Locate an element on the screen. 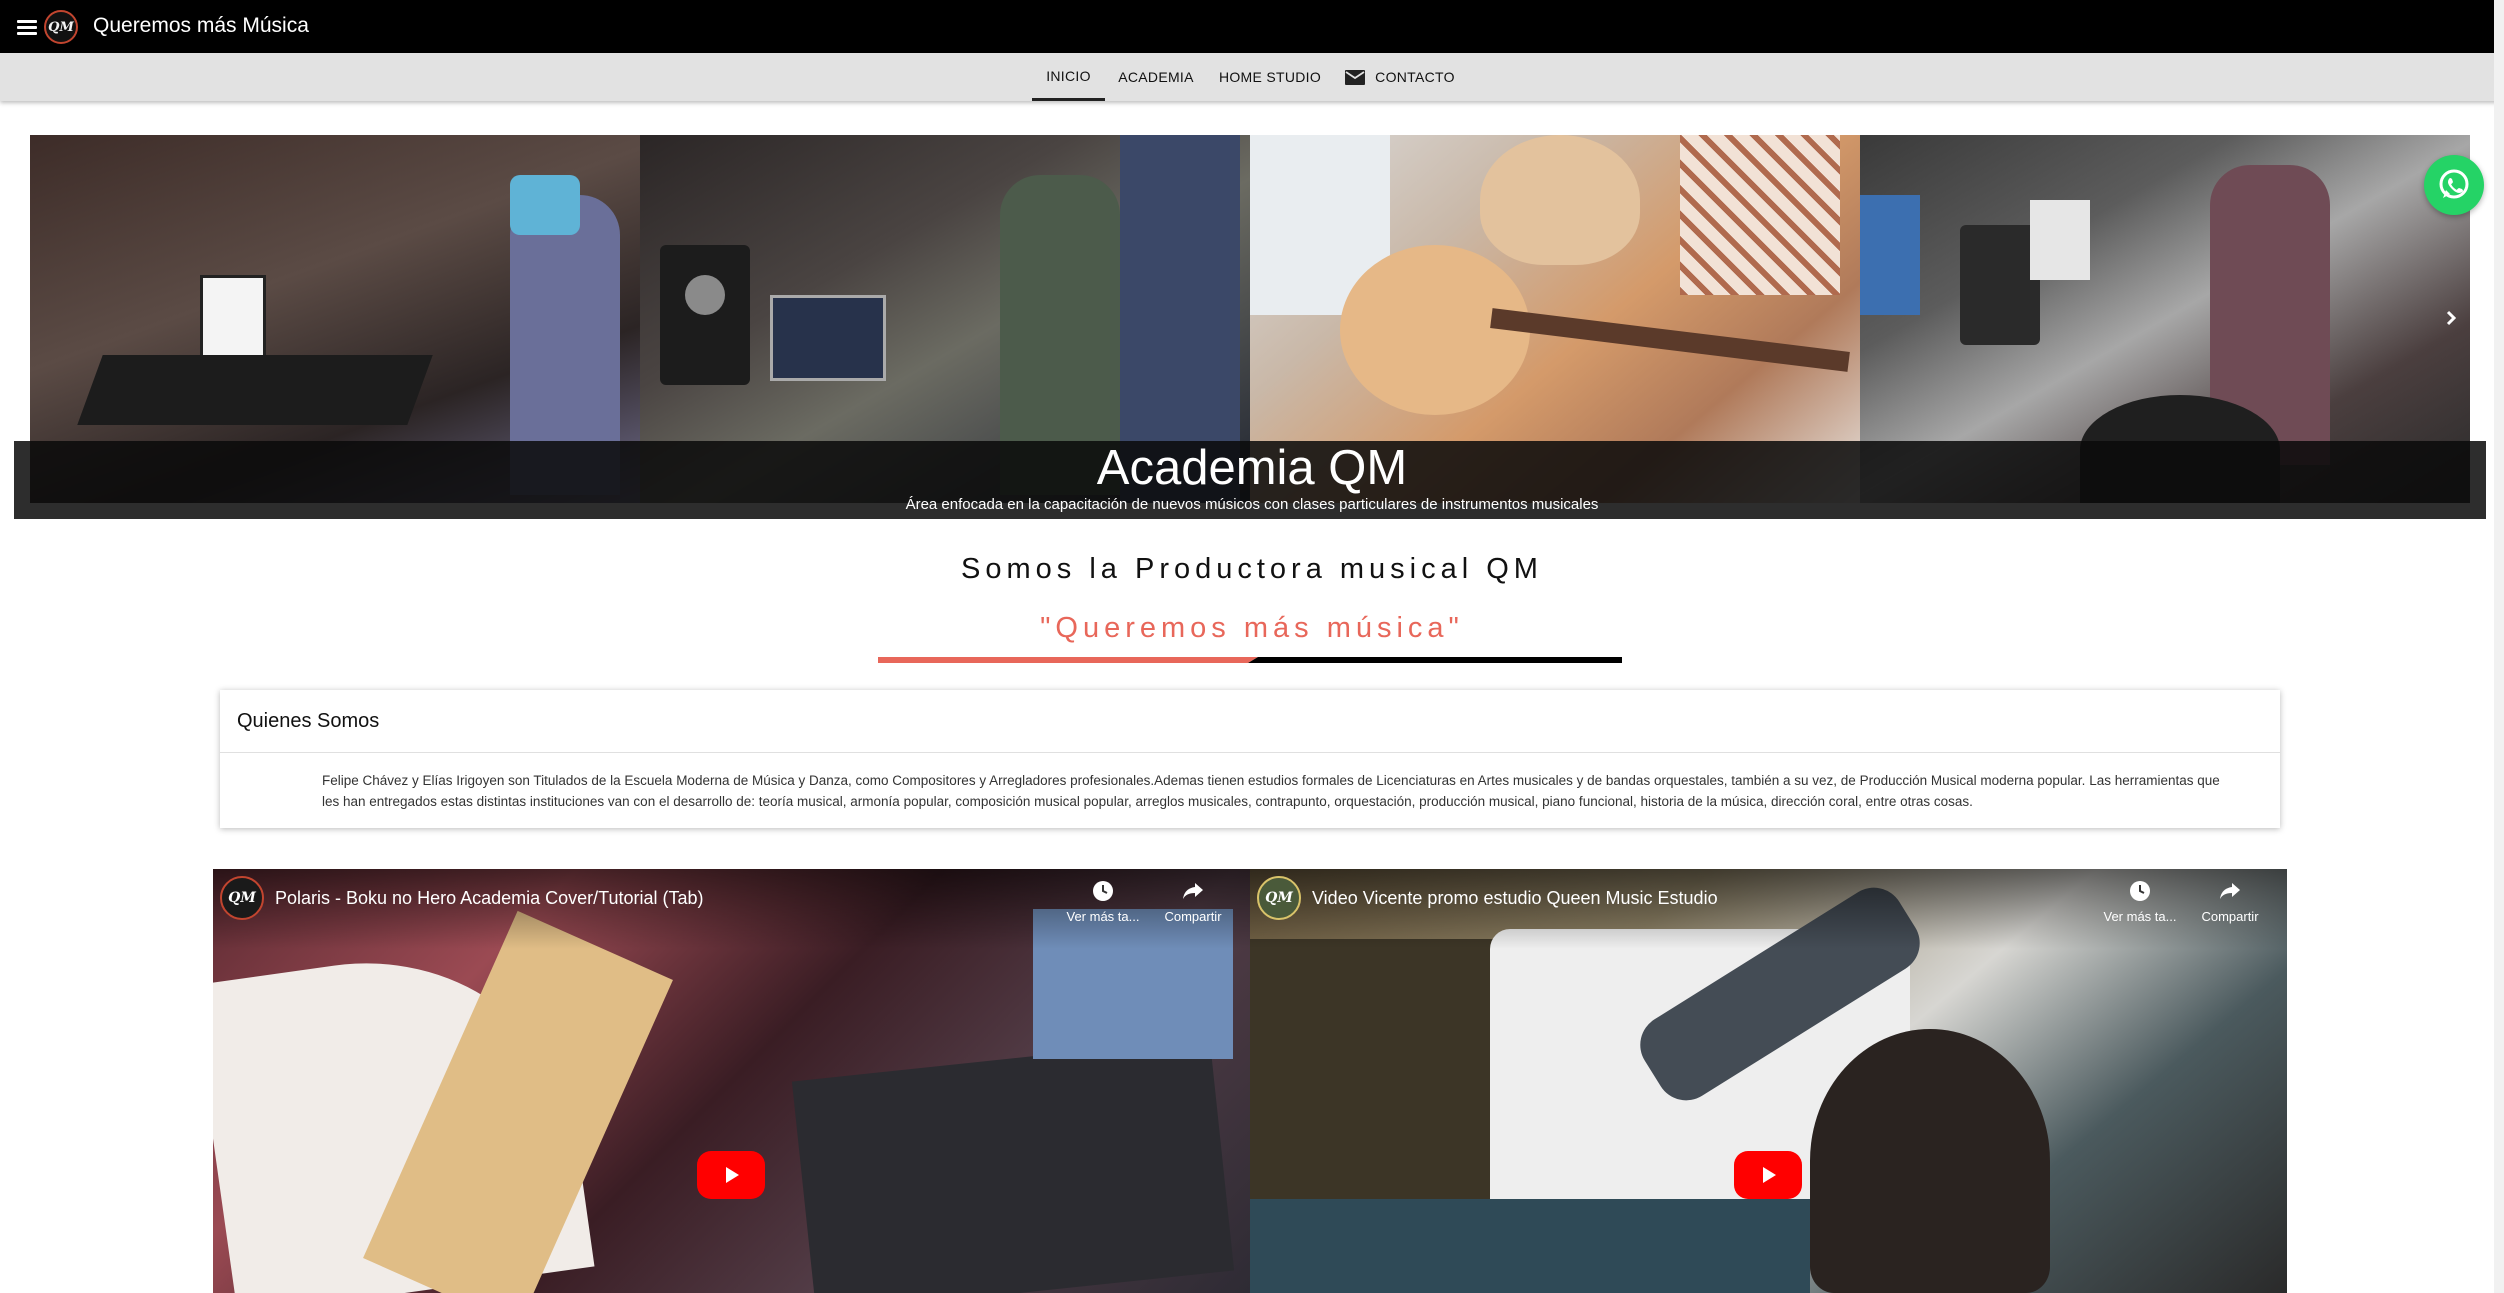  lattice-shape is located at coordinates (1760, 215).